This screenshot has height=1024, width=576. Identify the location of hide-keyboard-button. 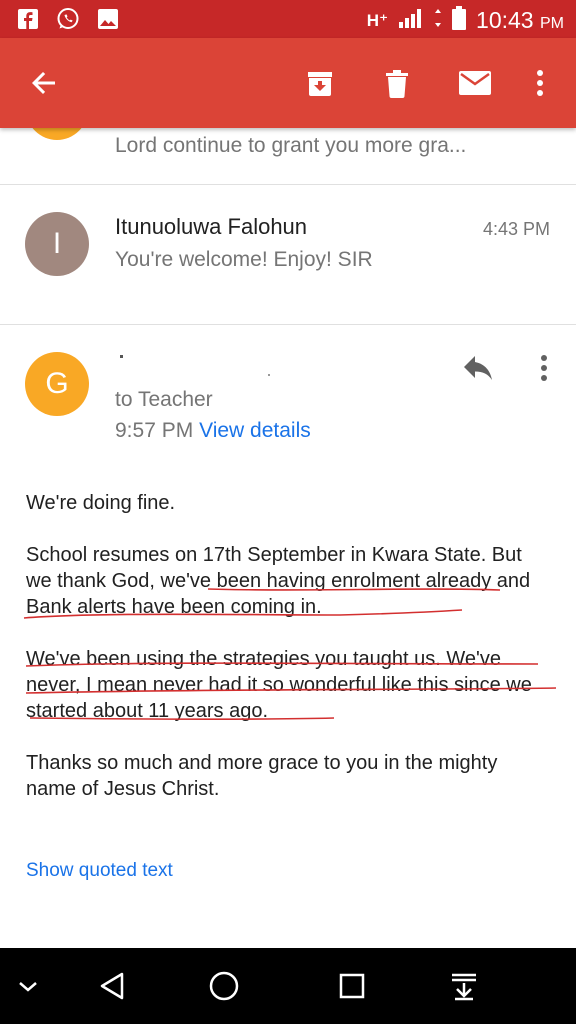
(28, 986).